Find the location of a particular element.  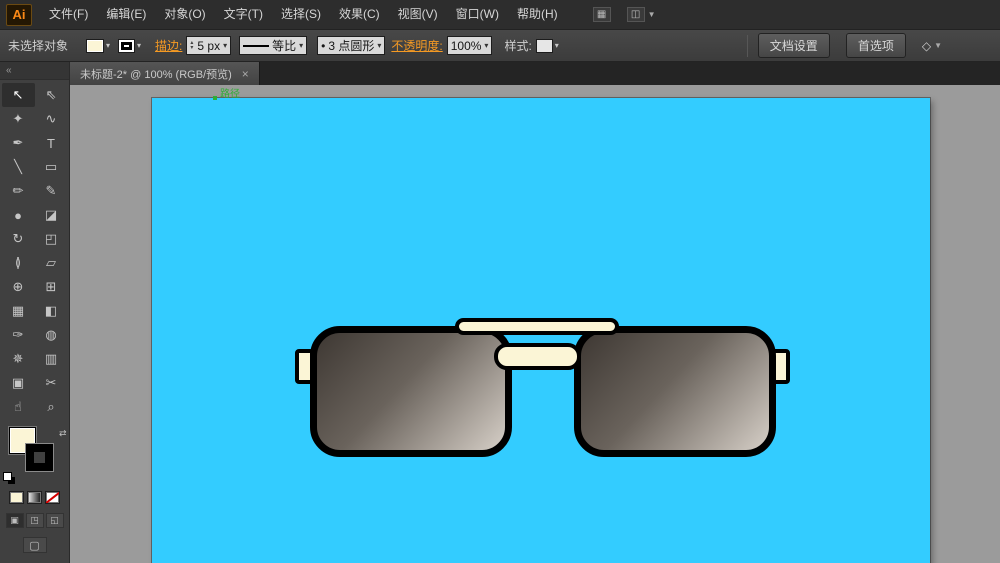

lasso-icon: ∿ is located at coordinates (51, 118).